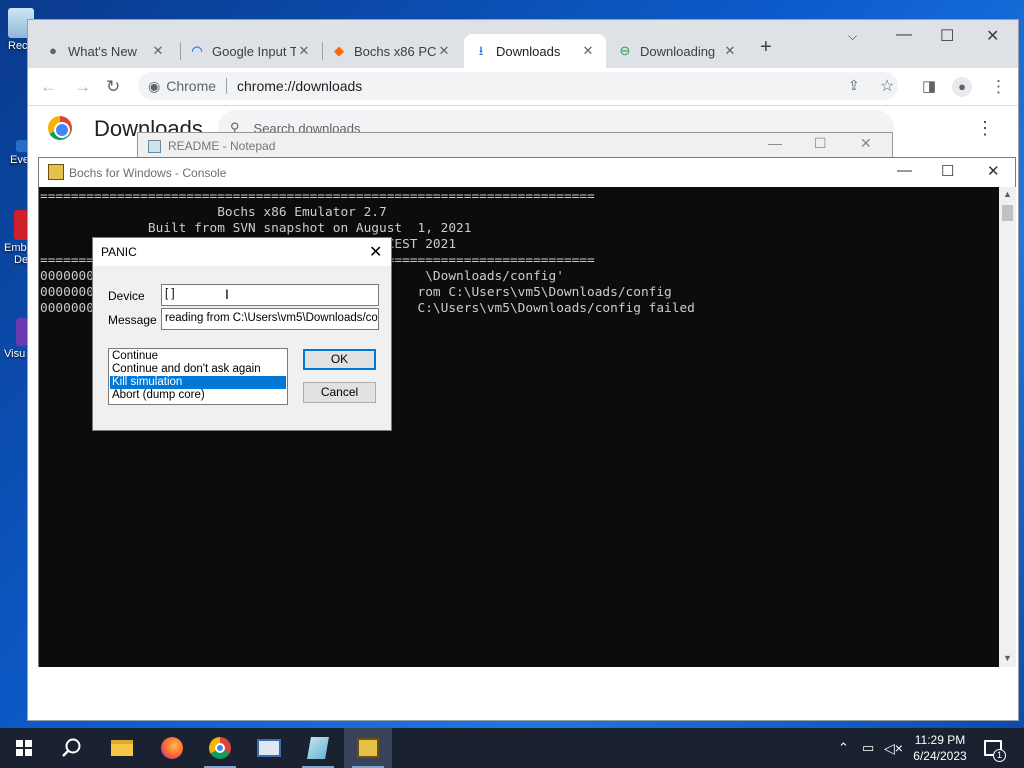  I want to click on chrome-icon: ◉, so click(154, 85).